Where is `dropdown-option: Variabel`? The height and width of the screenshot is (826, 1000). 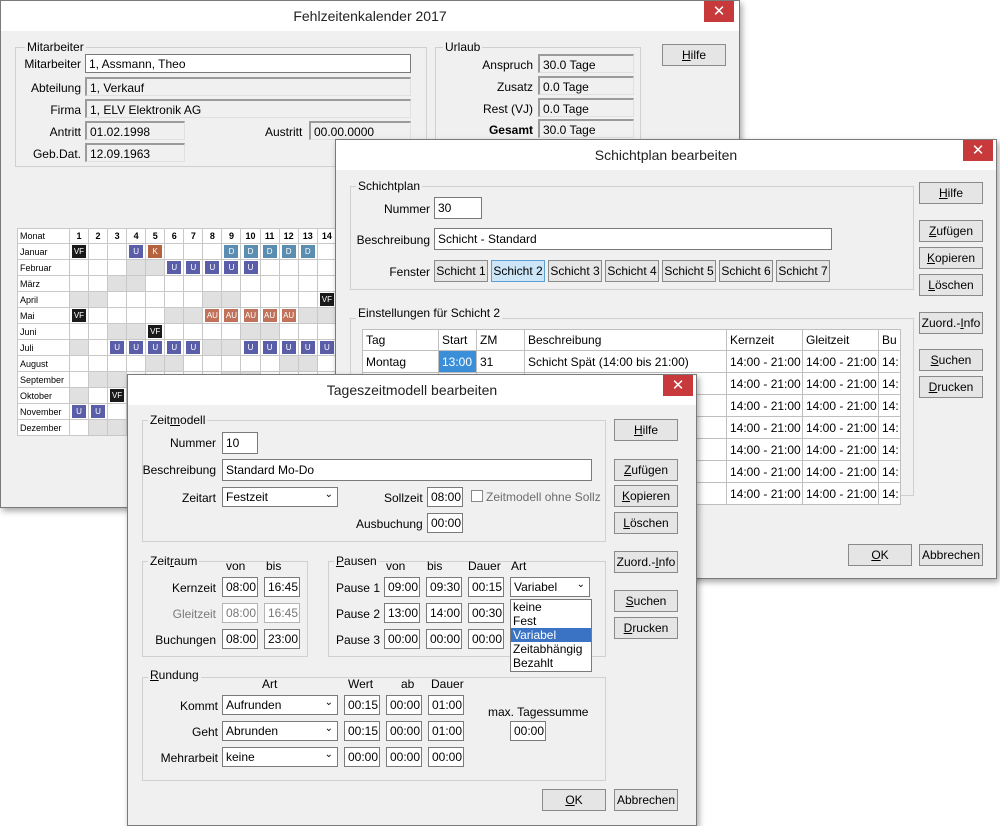 dropdown-option: Variabel is located at coordinates (551, 635).